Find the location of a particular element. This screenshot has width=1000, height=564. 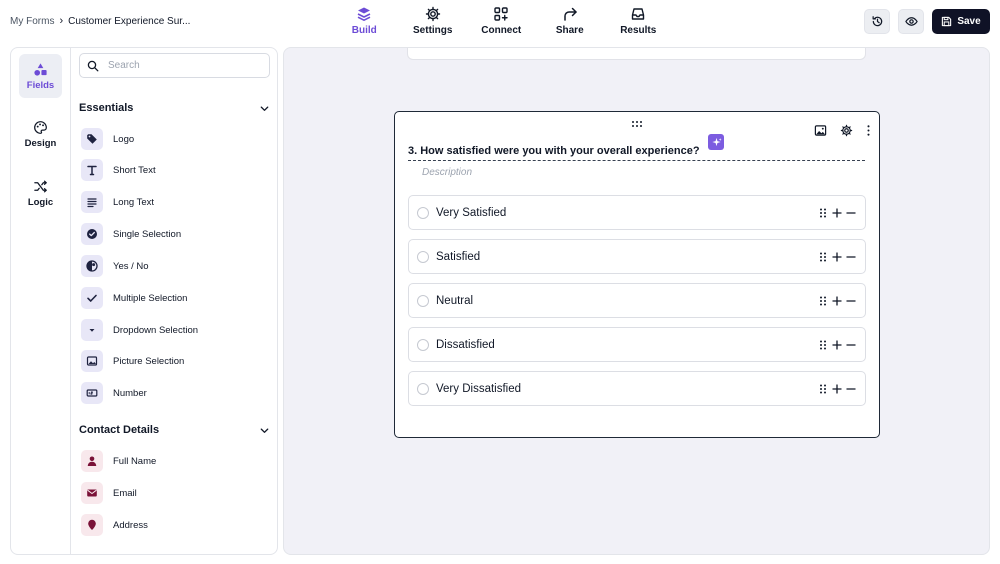

rail-item-design: Design is located at coordinates (40, 134).